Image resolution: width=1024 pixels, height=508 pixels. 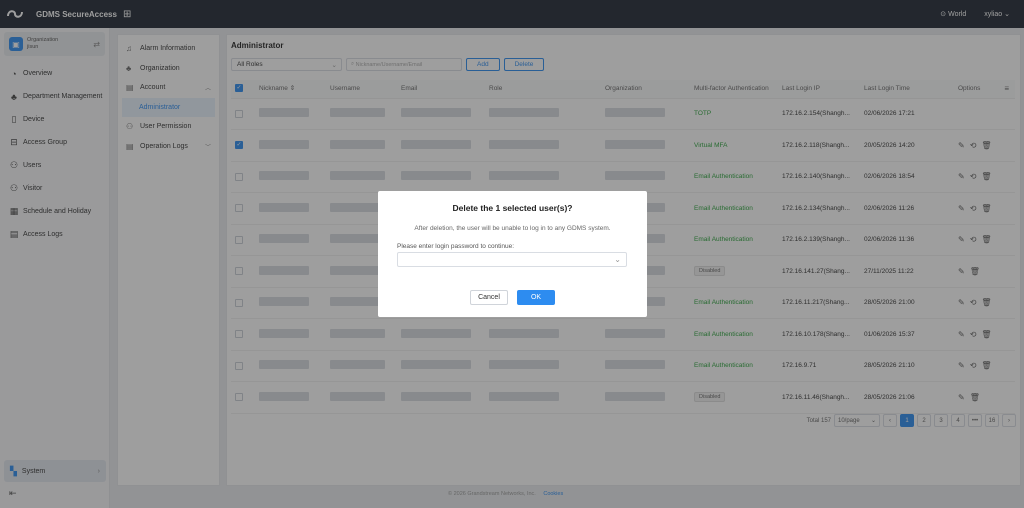 I want to click on cancel-button: Cancel, so click(x=489, y=297).